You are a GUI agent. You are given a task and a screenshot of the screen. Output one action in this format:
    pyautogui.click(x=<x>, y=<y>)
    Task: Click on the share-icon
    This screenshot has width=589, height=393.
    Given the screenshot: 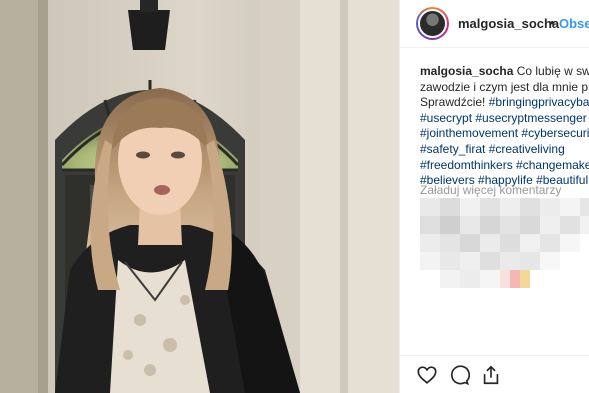 What is the action you would take?
    pyautogui.click(x=491, y=375)
    